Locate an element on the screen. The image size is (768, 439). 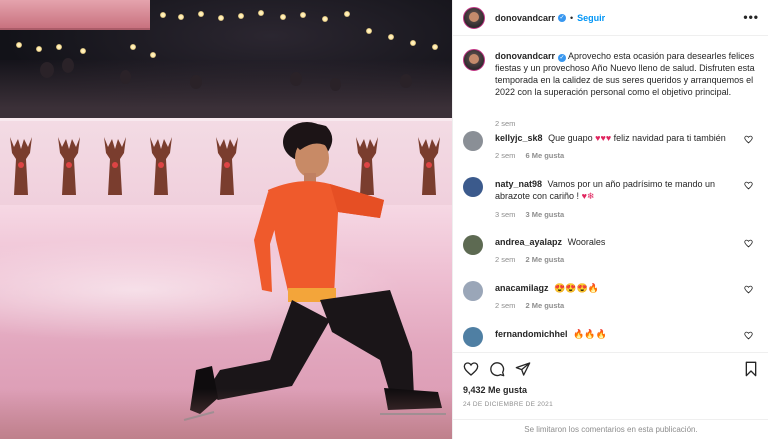
bookmark-icon is located at coordinates (751, 369).